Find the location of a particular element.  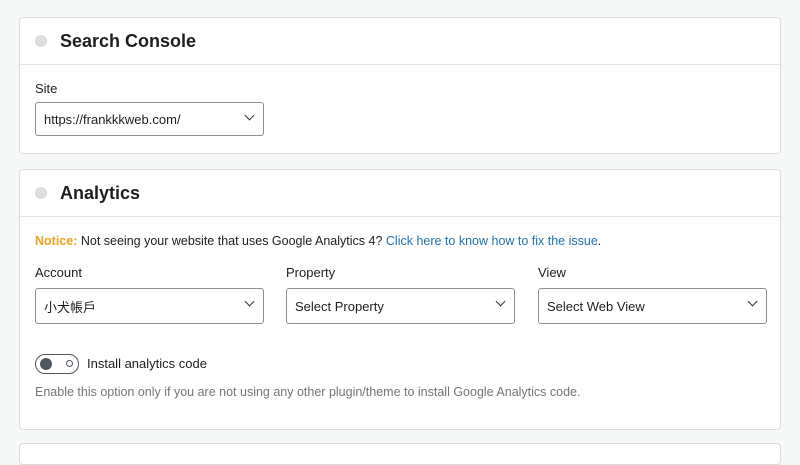

property-select: Select Property is located at coordinates (400, 306).